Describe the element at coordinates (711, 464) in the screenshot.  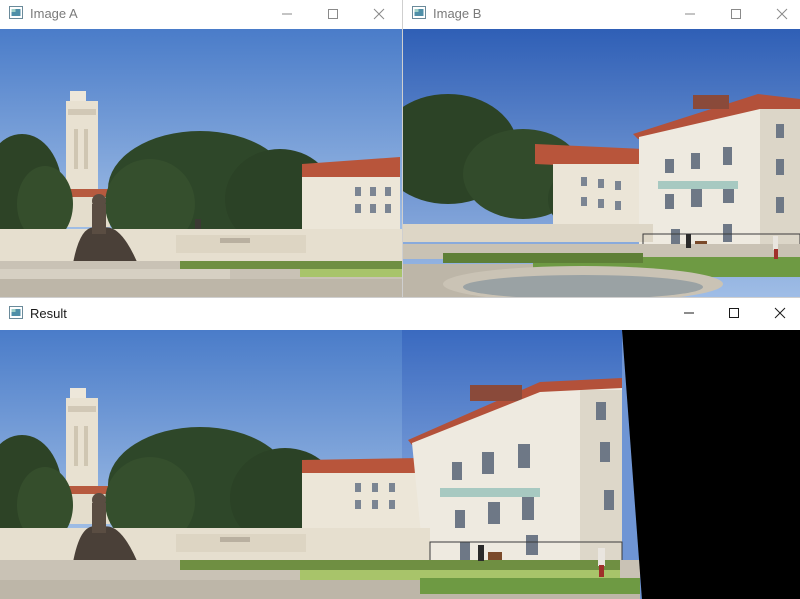
I see `black-unfilled-region` at that location.